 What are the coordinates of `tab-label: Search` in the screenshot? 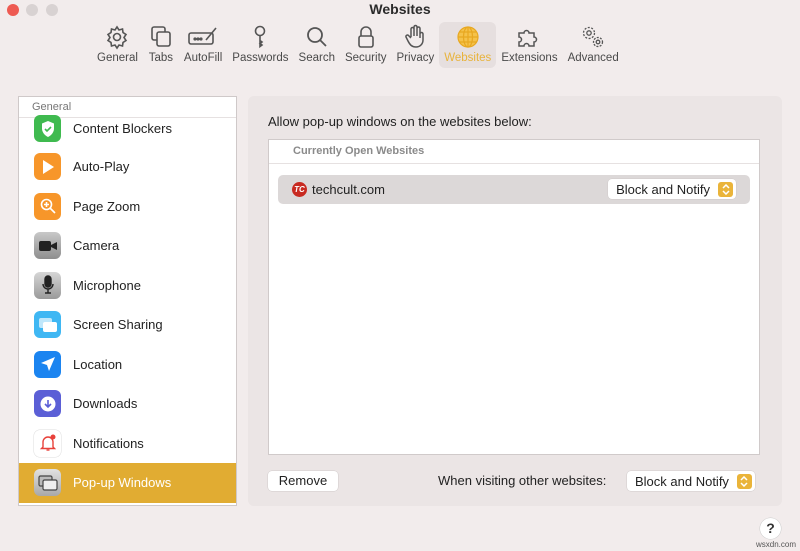 It's located at (316, 58).